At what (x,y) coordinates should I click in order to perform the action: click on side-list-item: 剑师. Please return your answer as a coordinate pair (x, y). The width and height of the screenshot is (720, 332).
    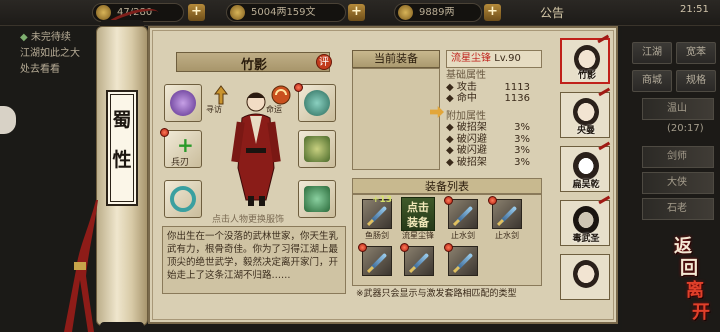
    Looking at the image, I should click on (678, 157).